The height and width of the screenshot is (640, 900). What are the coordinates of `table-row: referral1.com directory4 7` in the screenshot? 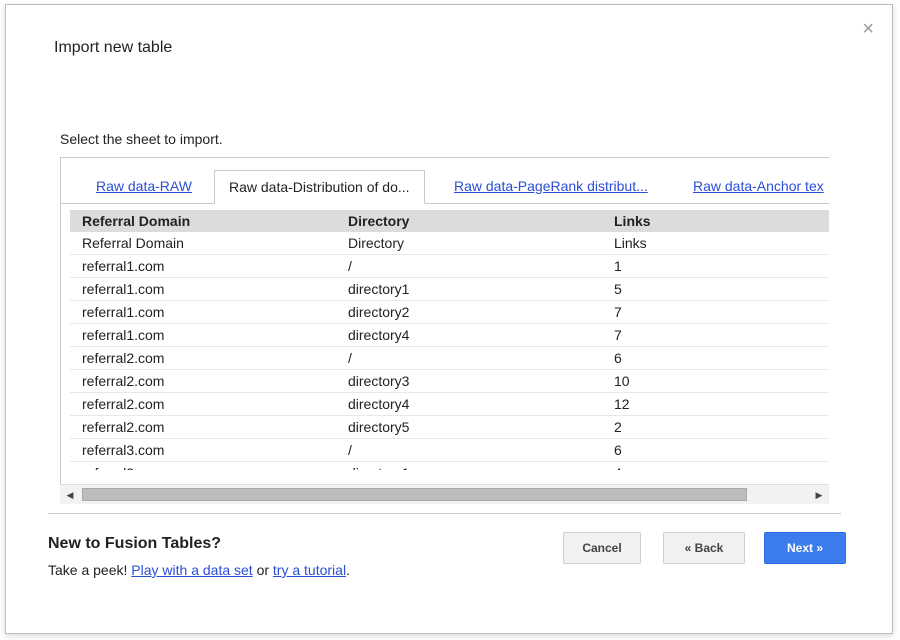 It's located at (449, 335).